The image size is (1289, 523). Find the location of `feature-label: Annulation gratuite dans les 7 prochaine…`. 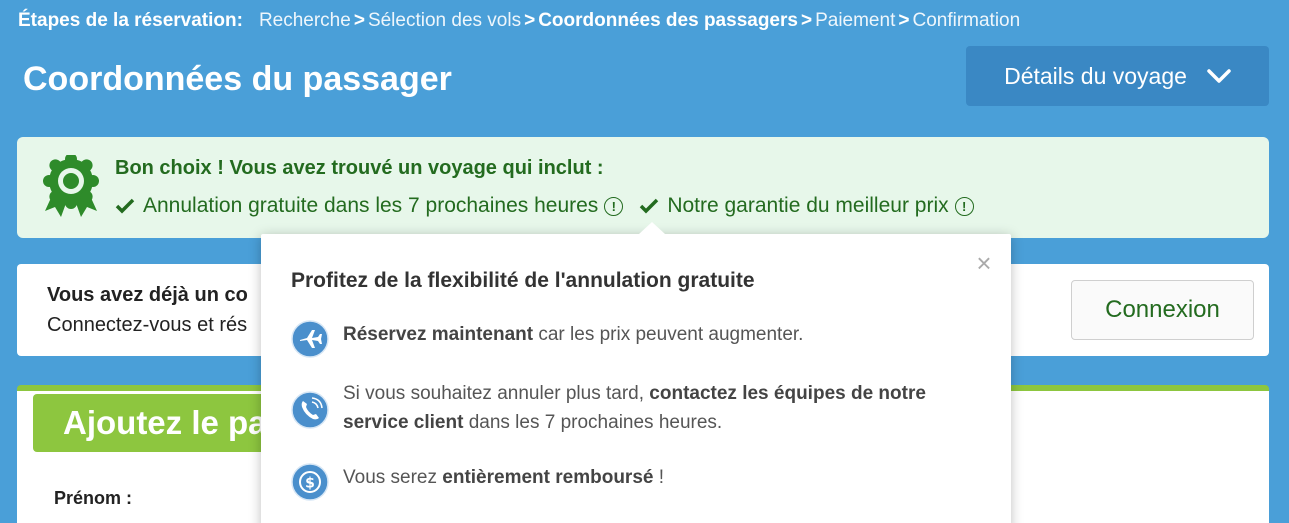

feature-label: Annulation gratuite dans les 7 prochaine… is located at coordinates (371, 205).